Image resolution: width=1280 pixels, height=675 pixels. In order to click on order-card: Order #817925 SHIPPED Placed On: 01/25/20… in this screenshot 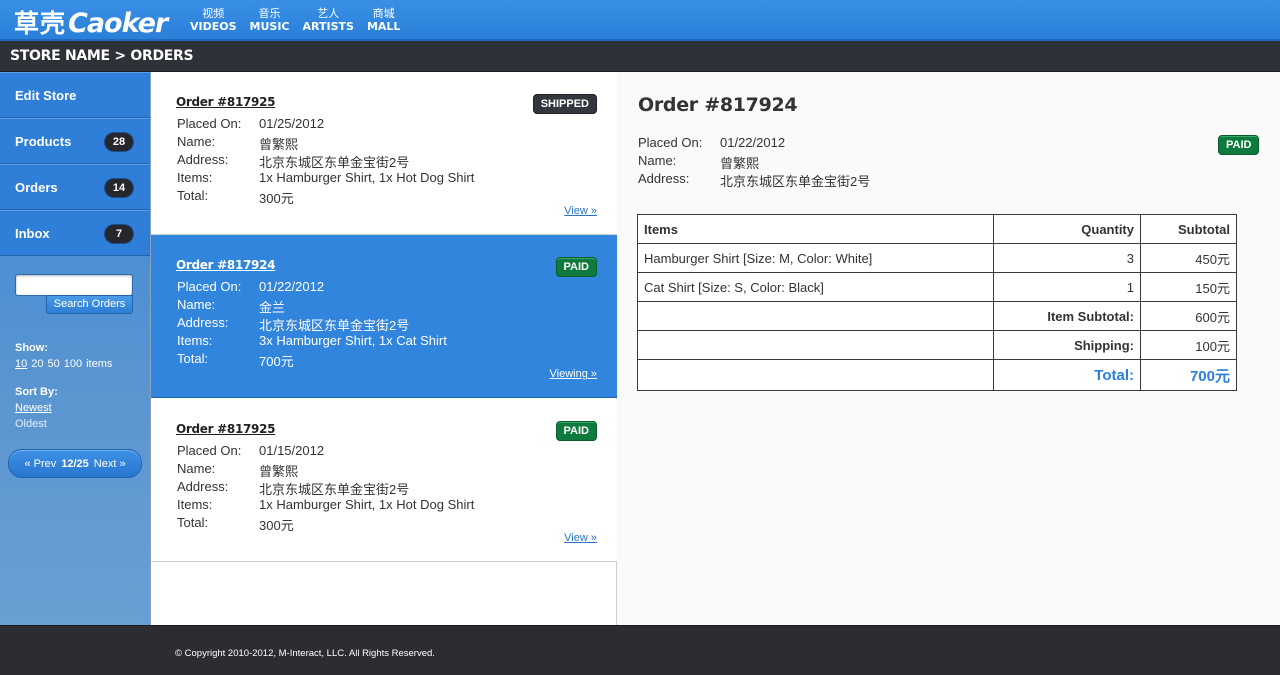, I will do `click(384, 153)`.